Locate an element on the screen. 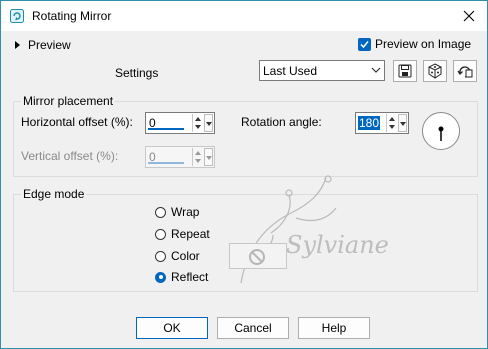 This screenshot has width=488, height=349. edge-mode-wrap-radio: Wrap is located at coordinates (177, 212).